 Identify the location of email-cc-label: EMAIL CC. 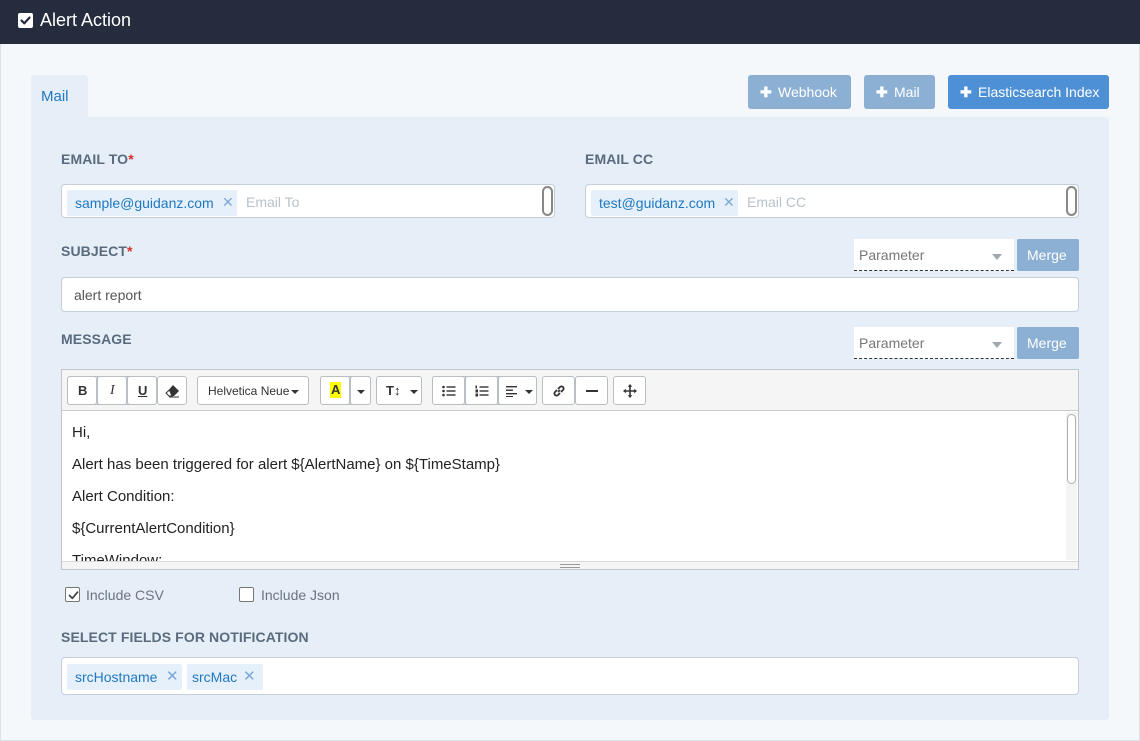
(619, 159).